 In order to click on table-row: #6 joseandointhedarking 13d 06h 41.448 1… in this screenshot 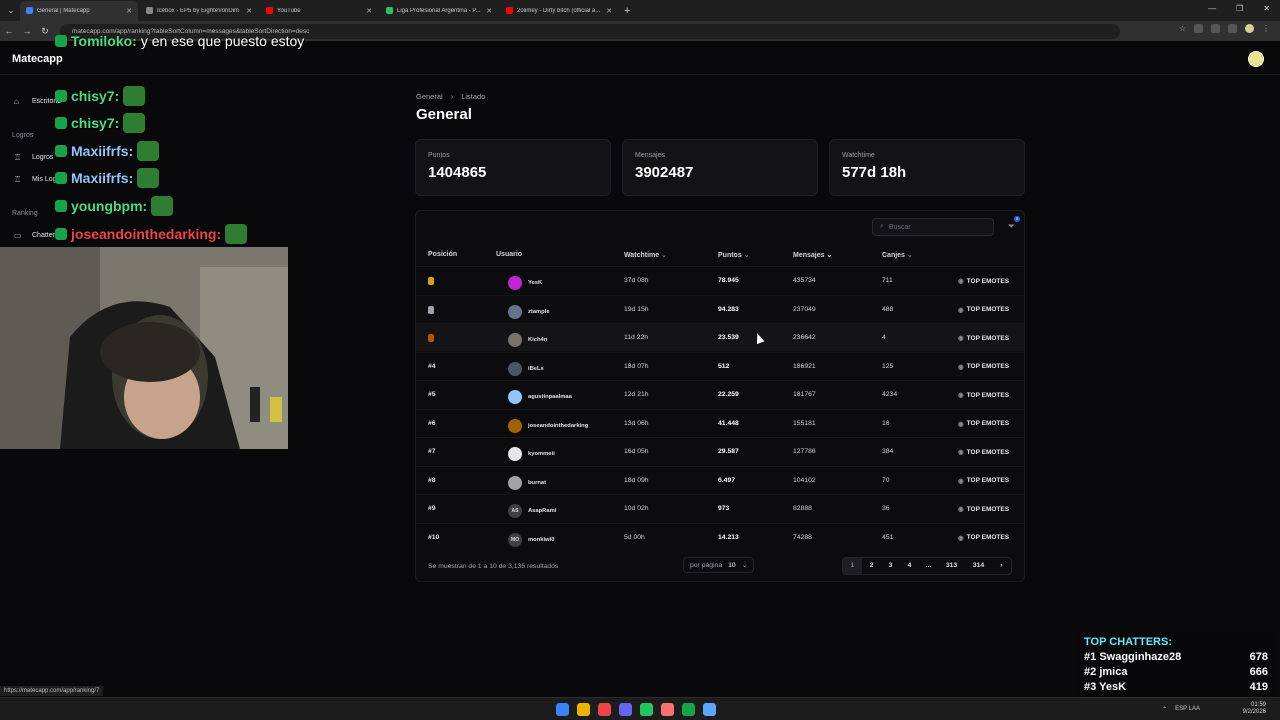, I will do `click(720, 422)`.